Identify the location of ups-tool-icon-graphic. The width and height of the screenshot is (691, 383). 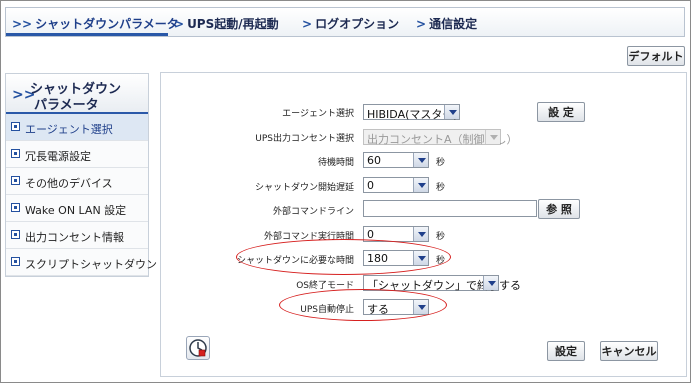
(198, 348).